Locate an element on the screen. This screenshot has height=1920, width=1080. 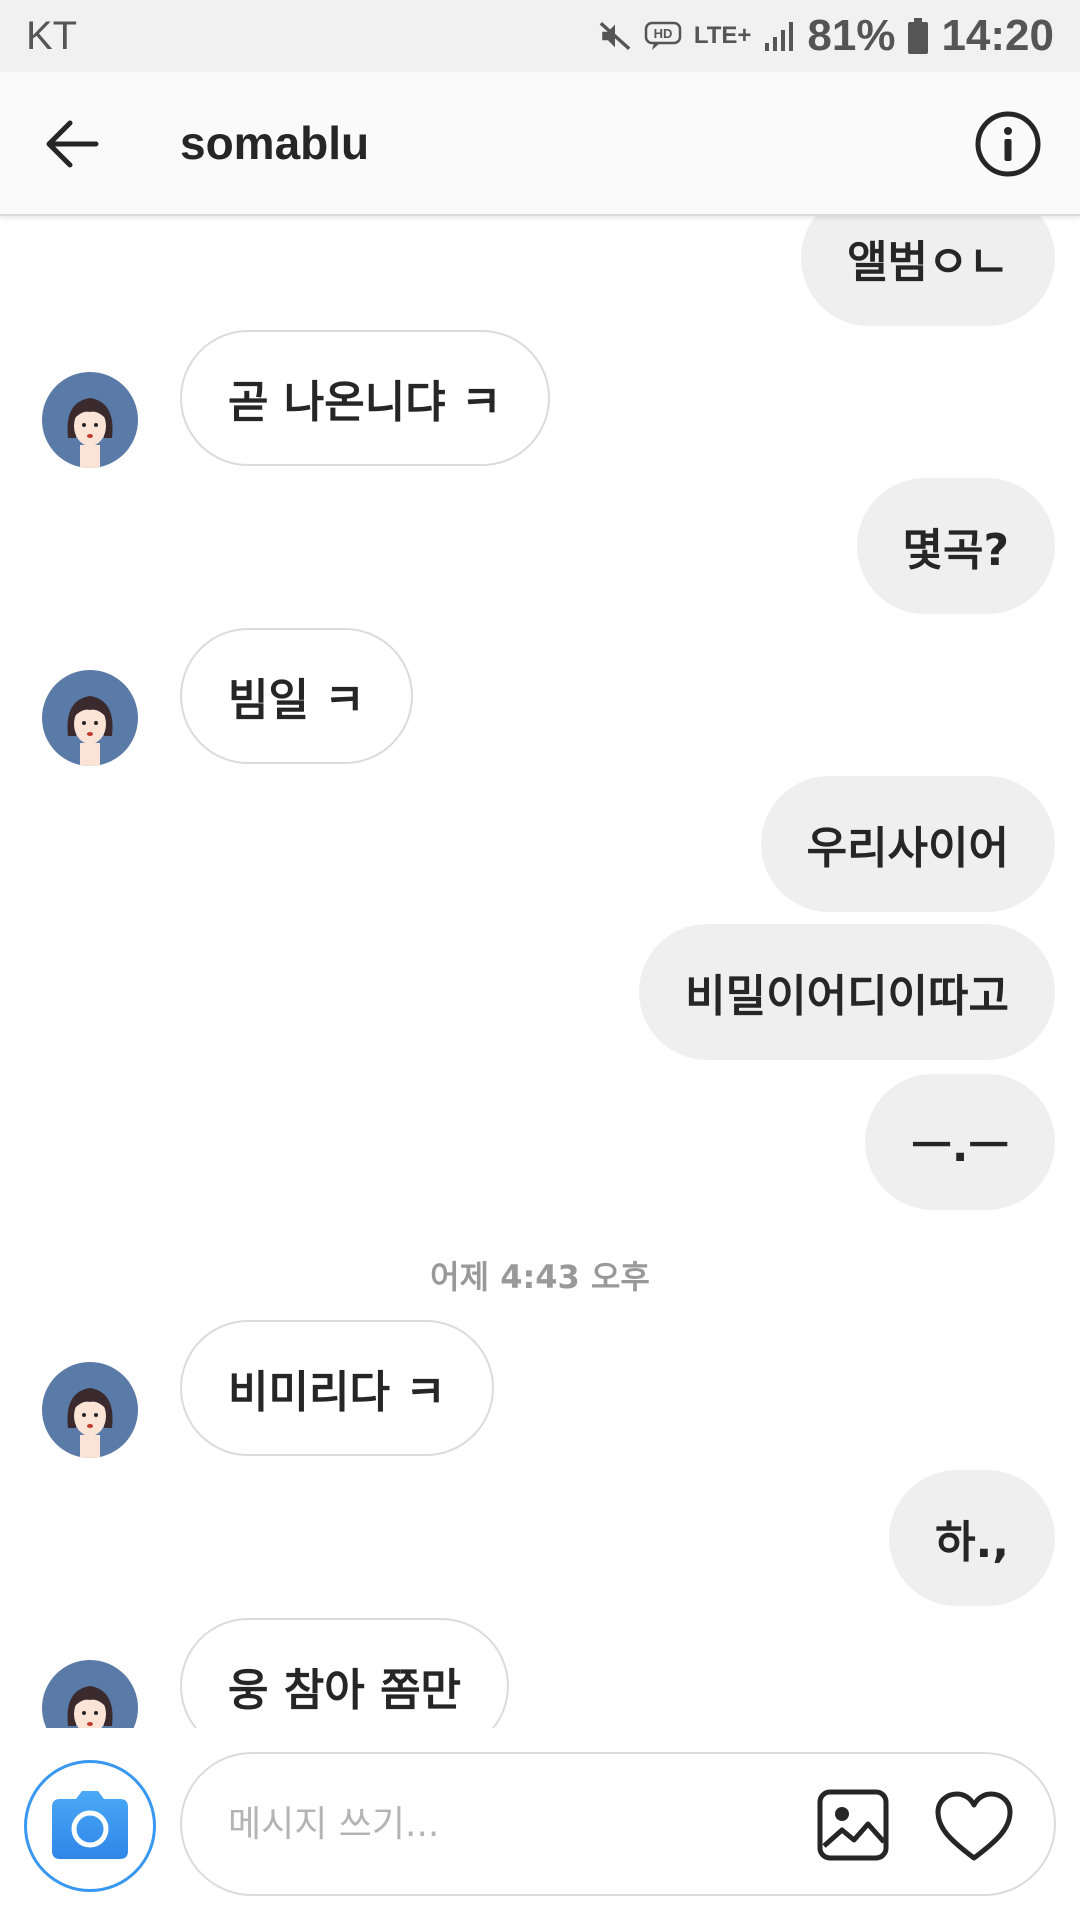
hd-voice-icon: HD is located at coordinates (663, 36).